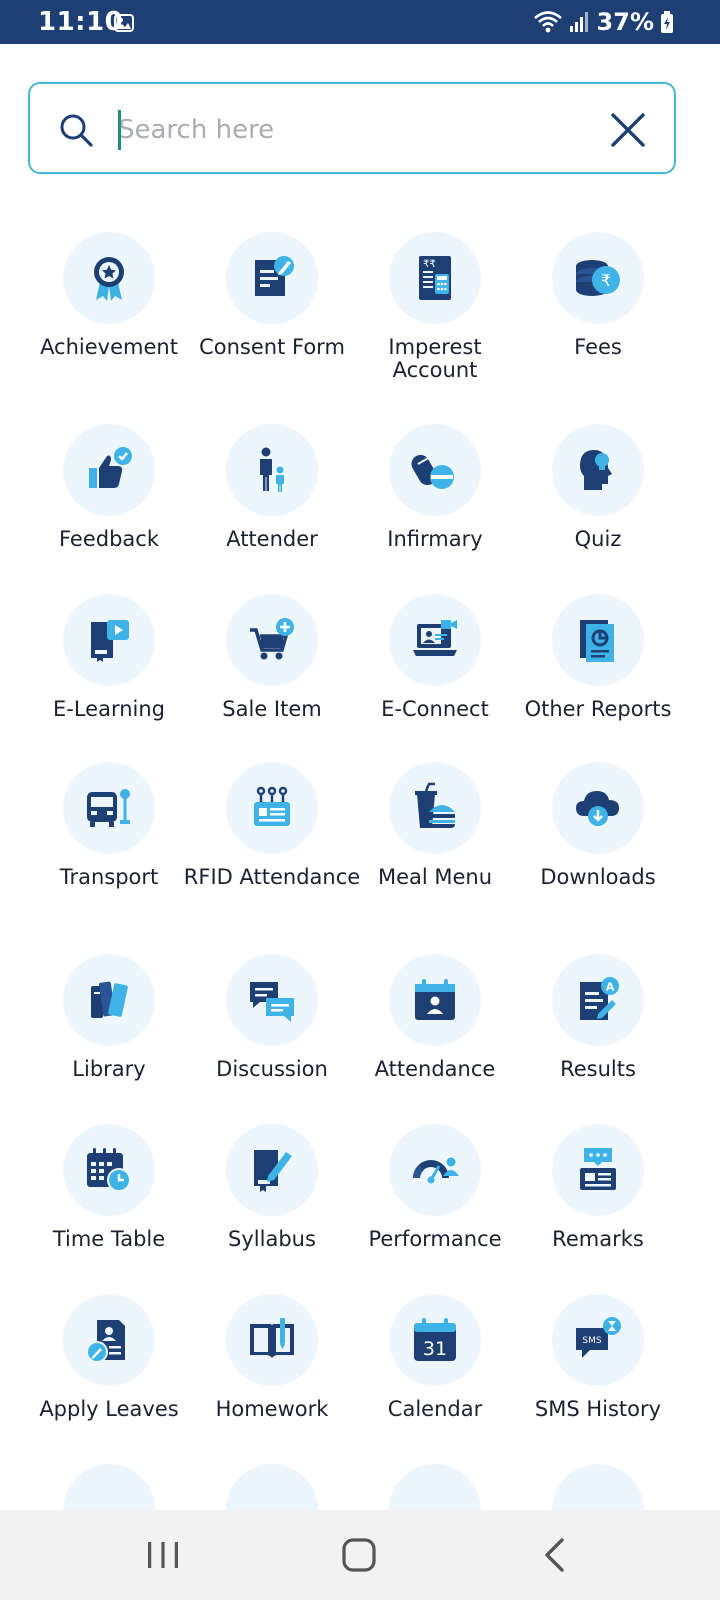 The height and width of the screenshot is (1600, 720). What do you see at coordinates (109, 847) in the screenshot?
I see `module-transport: Transport` at bounding box center [109, 847].